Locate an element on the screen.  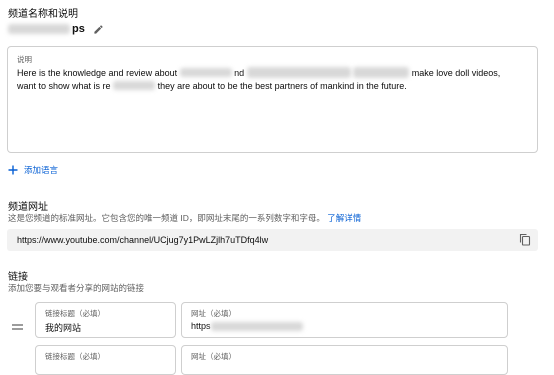
link-title-value: 我的网站 is located at coordinates (63, 328).